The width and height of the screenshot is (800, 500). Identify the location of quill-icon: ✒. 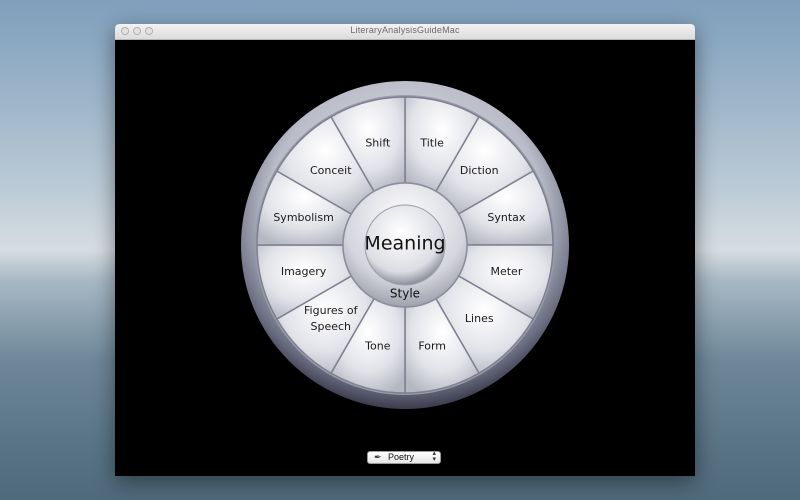
(378, 457).